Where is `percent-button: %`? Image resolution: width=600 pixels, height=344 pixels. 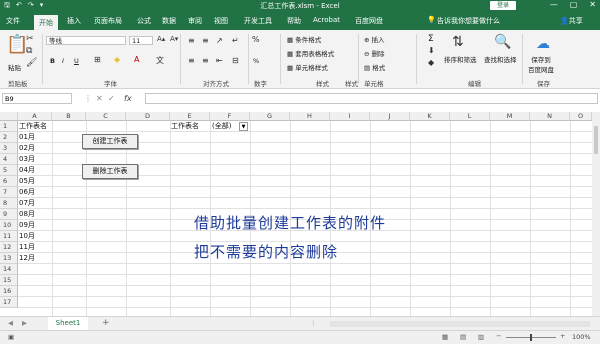 percent-button: % is located at coordinates (256, 61).